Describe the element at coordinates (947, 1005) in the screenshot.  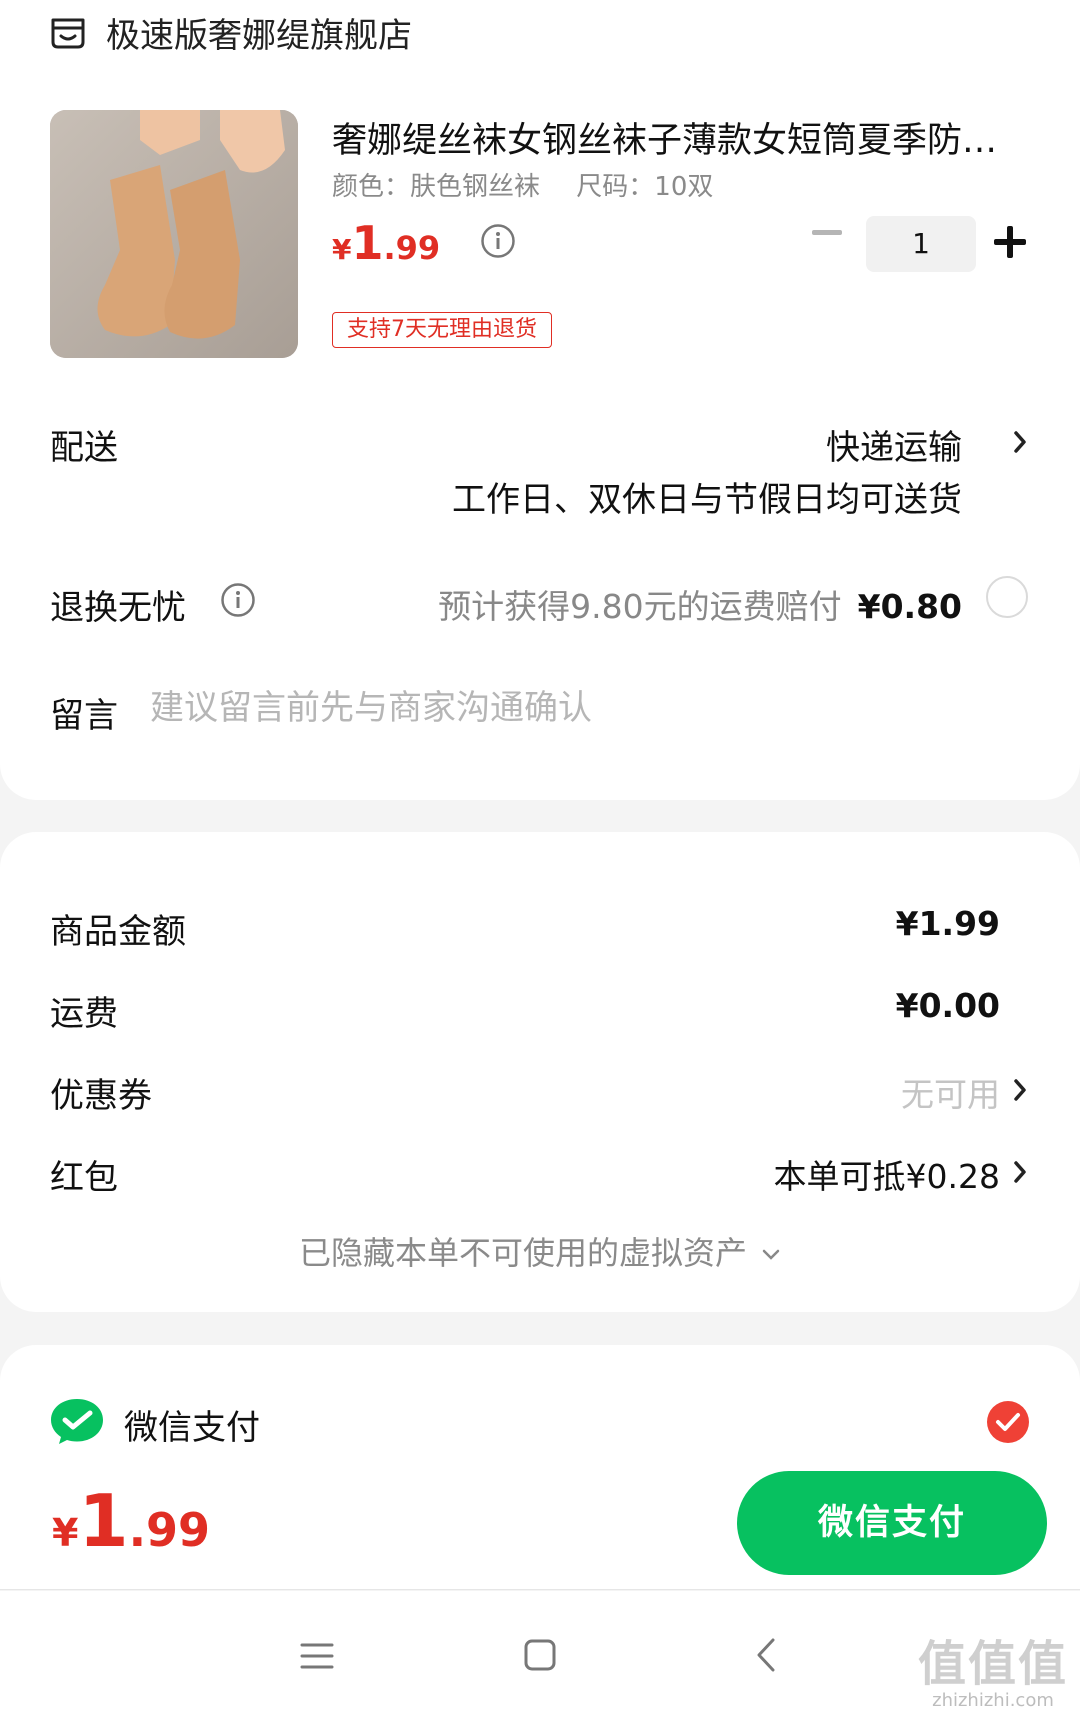
I see `shipping-value: ¥0.00` at that location.